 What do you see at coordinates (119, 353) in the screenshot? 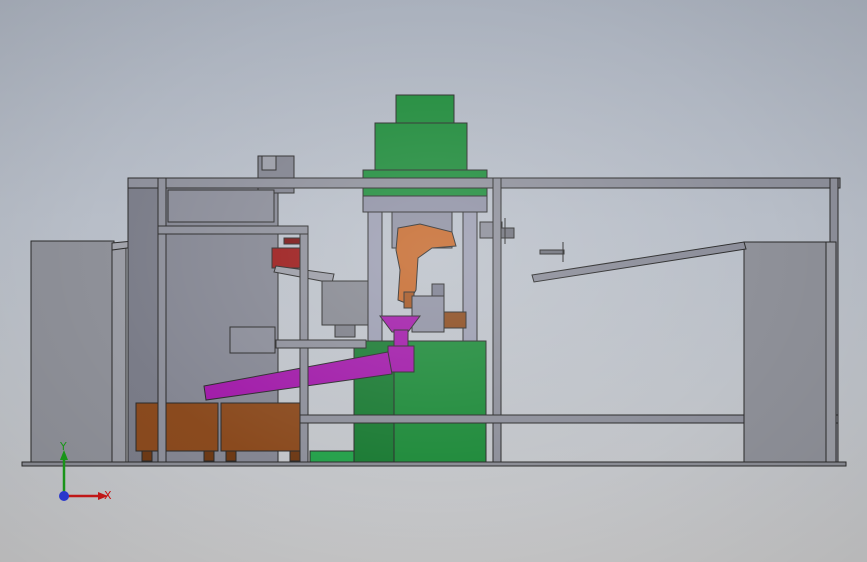
I see `left-cabinet-side` at bounding box center [119, 353].